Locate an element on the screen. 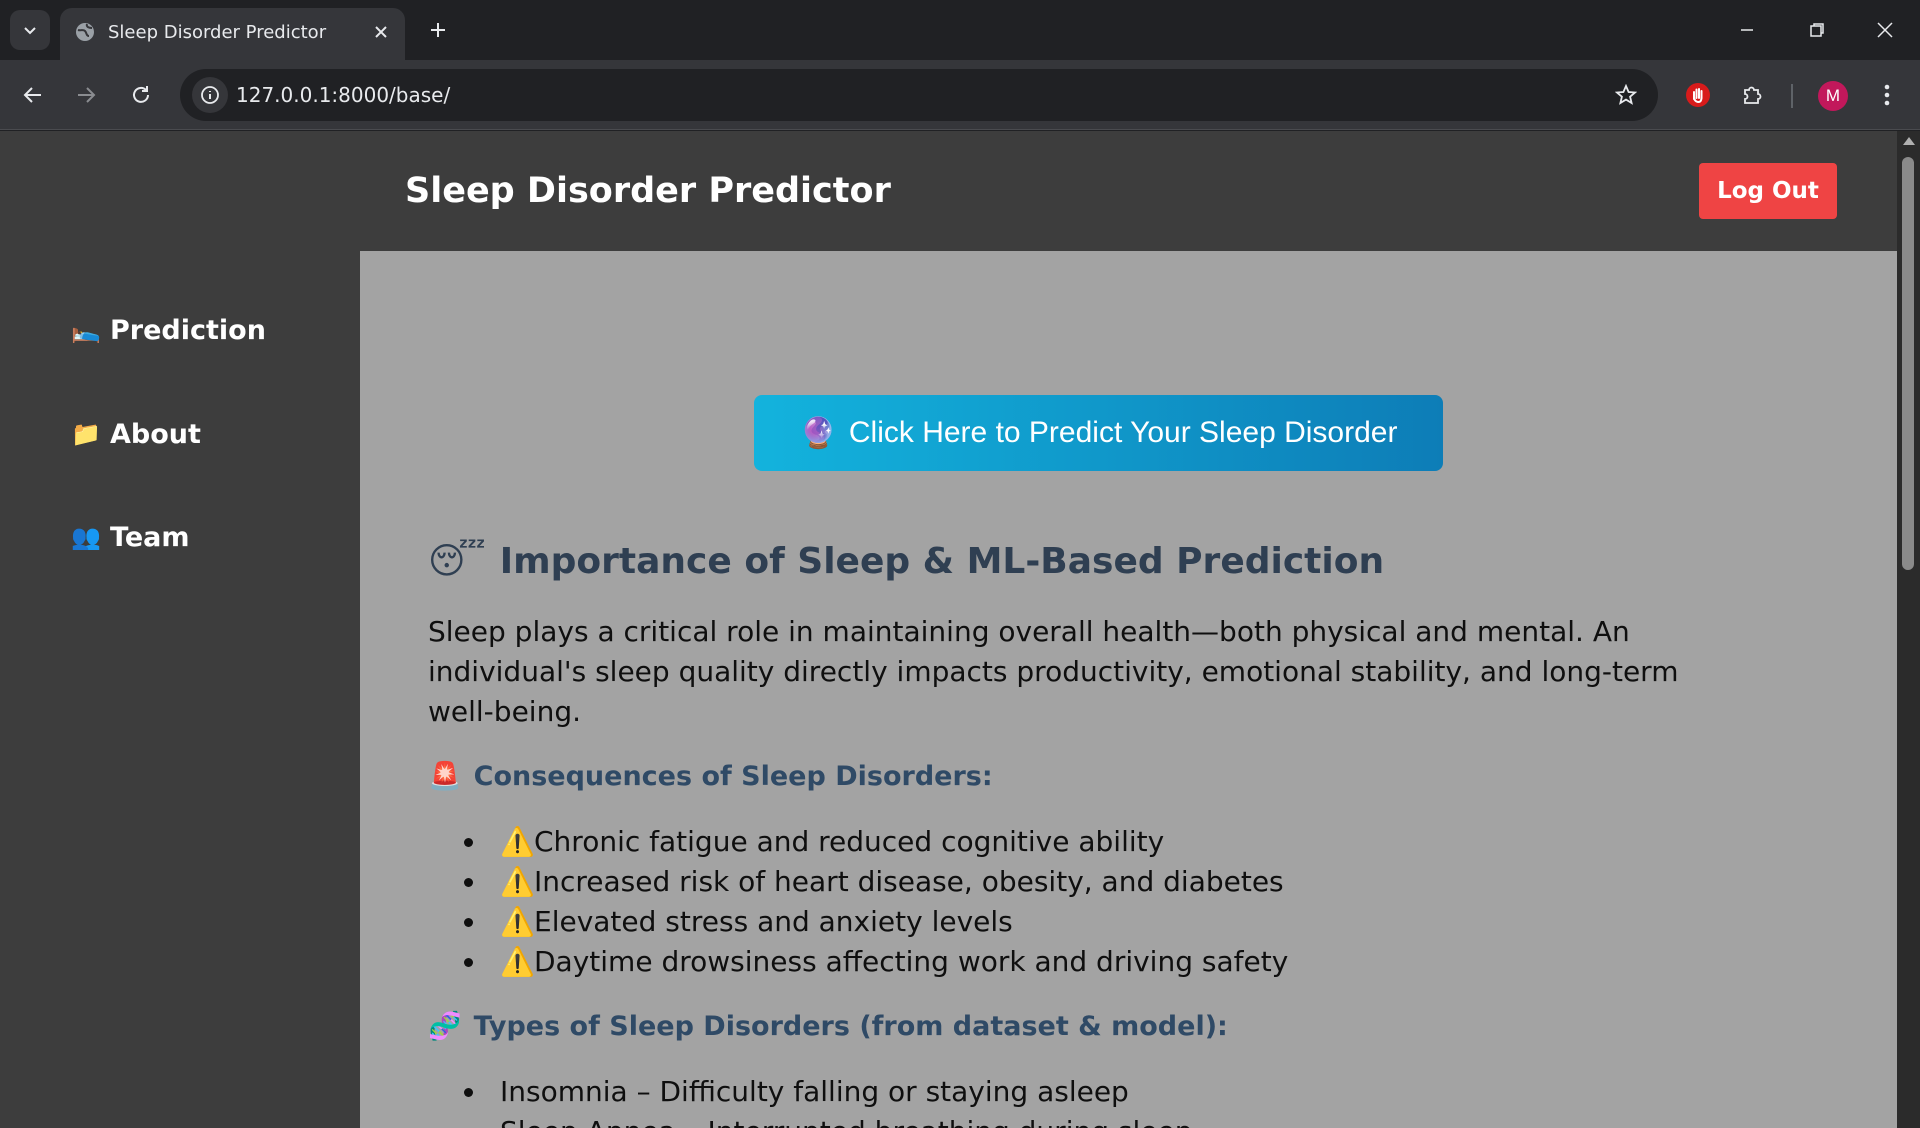 The width and height of the screenshot is (1920, 1128). address-bar: 127.0.0.1:8000/base/ is located at coordinates (919, 95).